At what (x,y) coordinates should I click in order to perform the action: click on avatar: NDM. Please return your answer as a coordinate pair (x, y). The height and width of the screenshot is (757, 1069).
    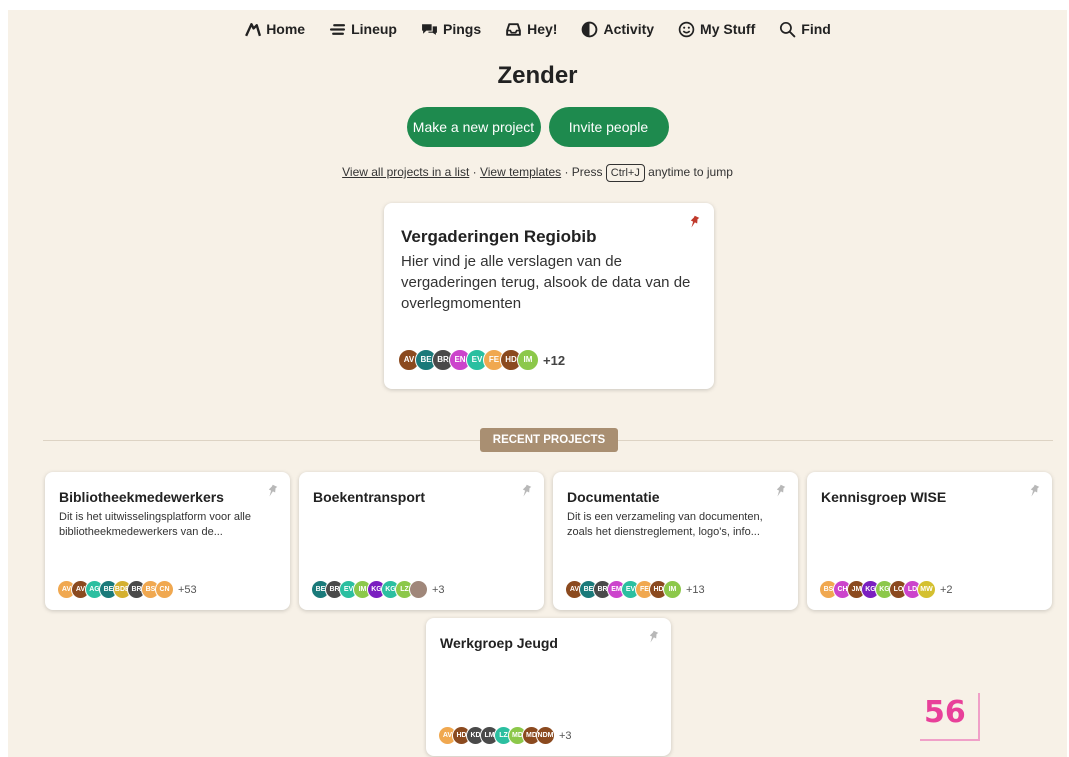
    Looking at the image, I should click on (545, 735).